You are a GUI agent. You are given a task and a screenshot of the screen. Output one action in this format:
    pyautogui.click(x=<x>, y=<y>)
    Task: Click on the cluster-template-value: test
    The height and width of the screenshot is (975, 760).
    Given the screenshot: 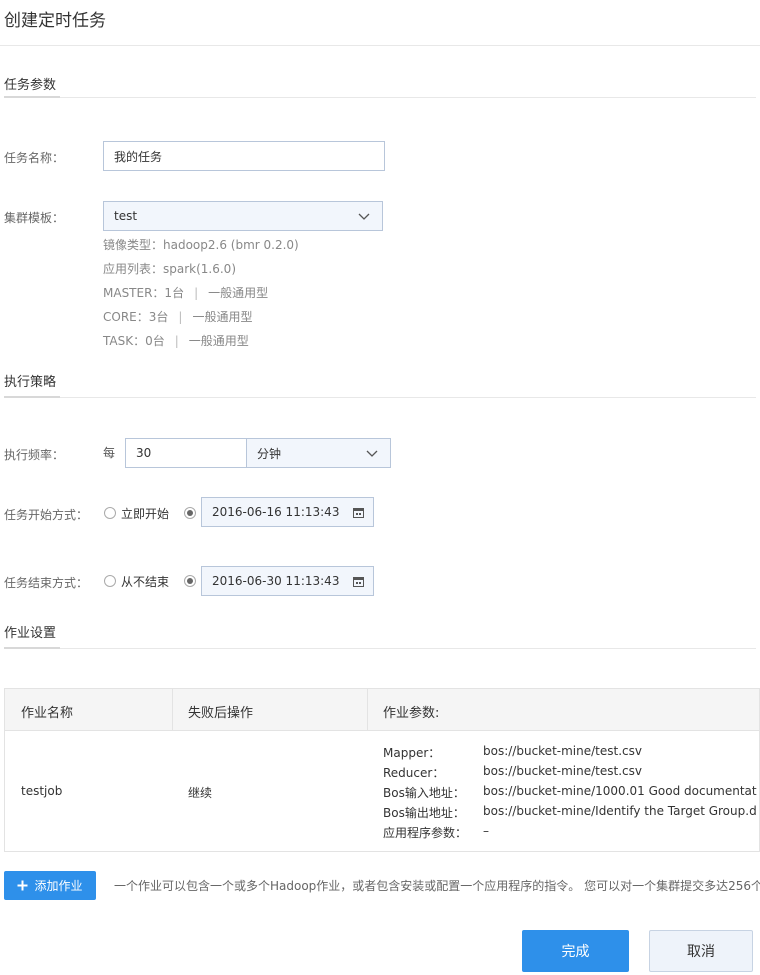 What is the action you would take?
    pyautogui.click(x=126, y=216)
    